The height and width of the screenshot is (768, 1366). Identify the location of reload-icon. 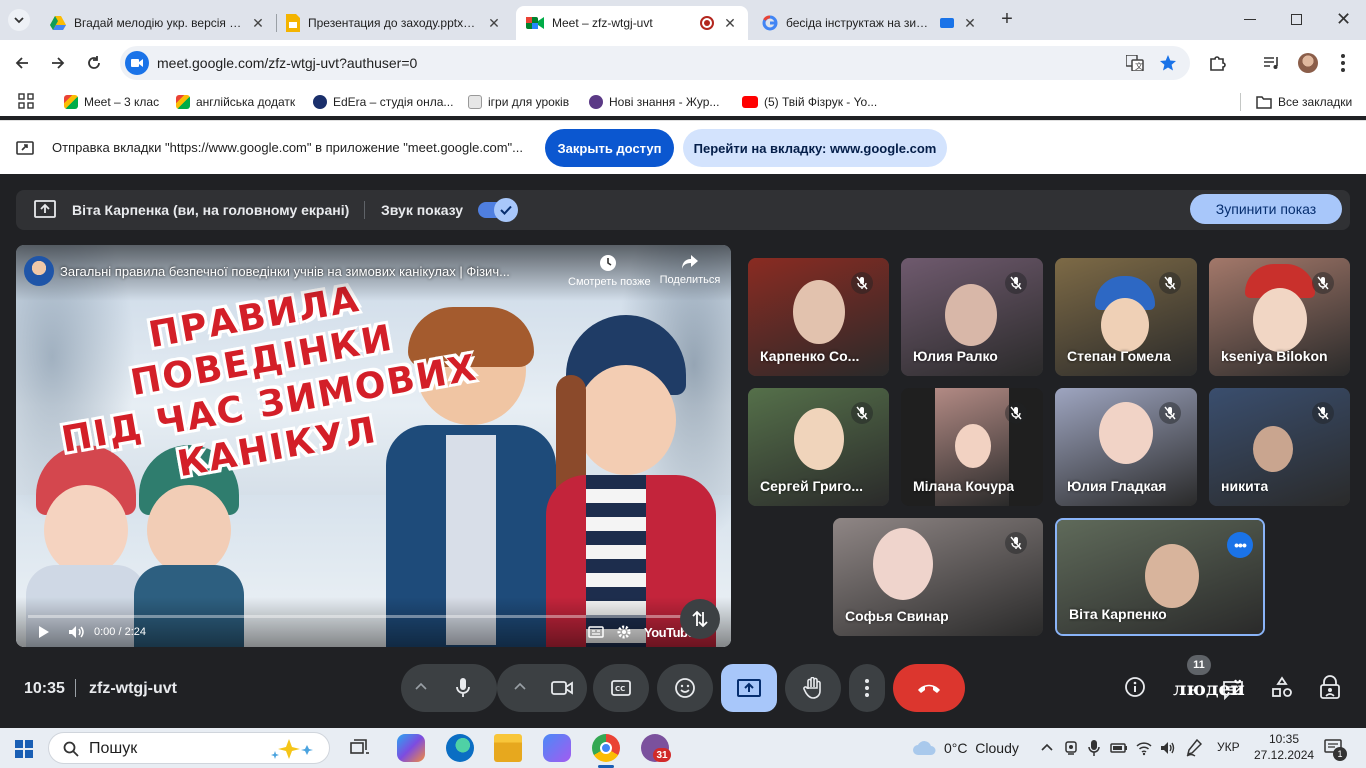
(94, 63).